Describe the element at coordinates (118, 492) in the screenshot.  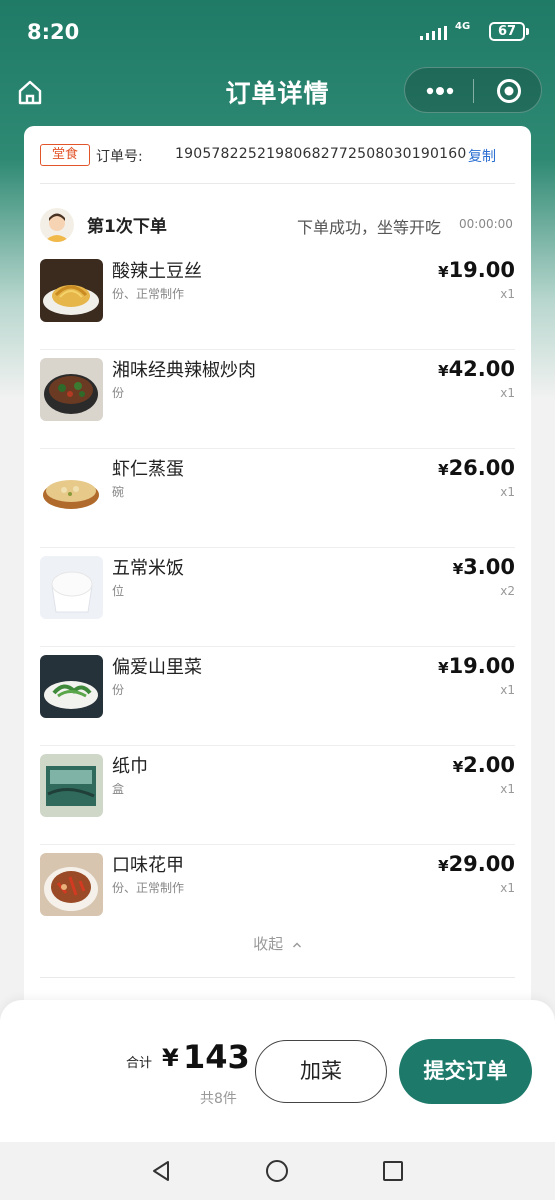
I see `item-spec: 碗` at that location.